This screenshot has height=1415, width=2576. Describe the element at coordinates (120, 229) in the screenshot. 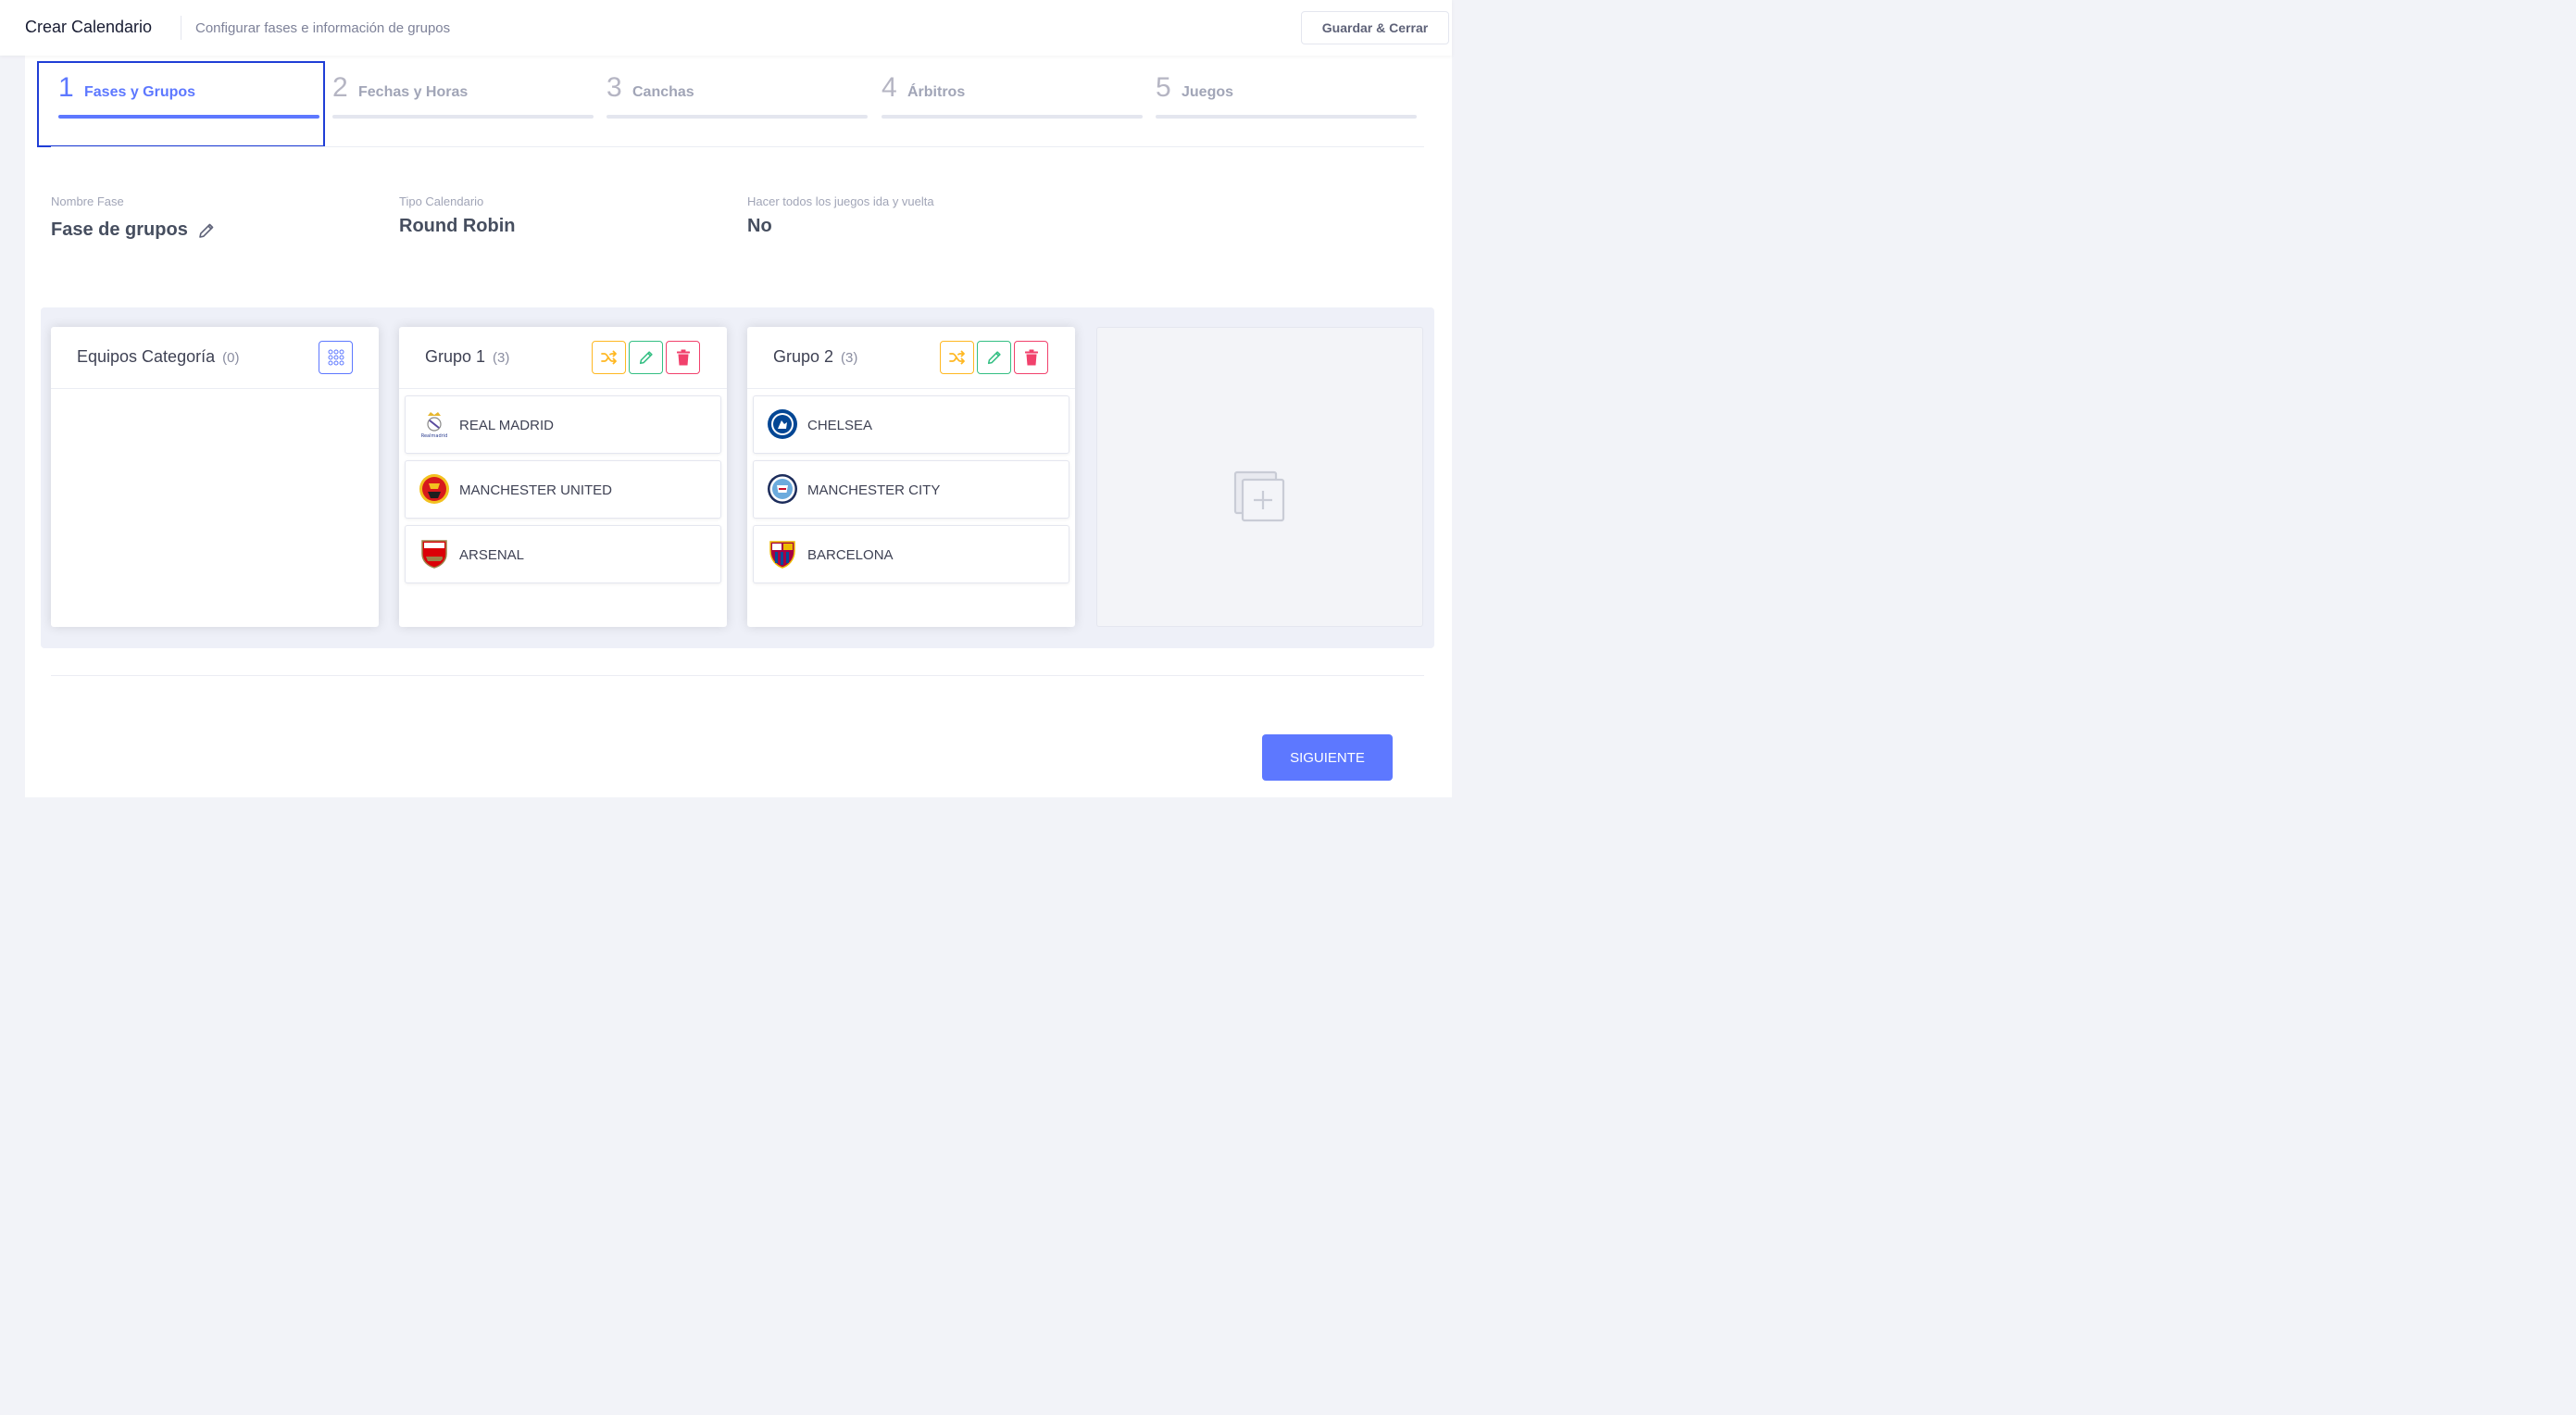

I see `phase-name-value: Fase de grupos` at that location.